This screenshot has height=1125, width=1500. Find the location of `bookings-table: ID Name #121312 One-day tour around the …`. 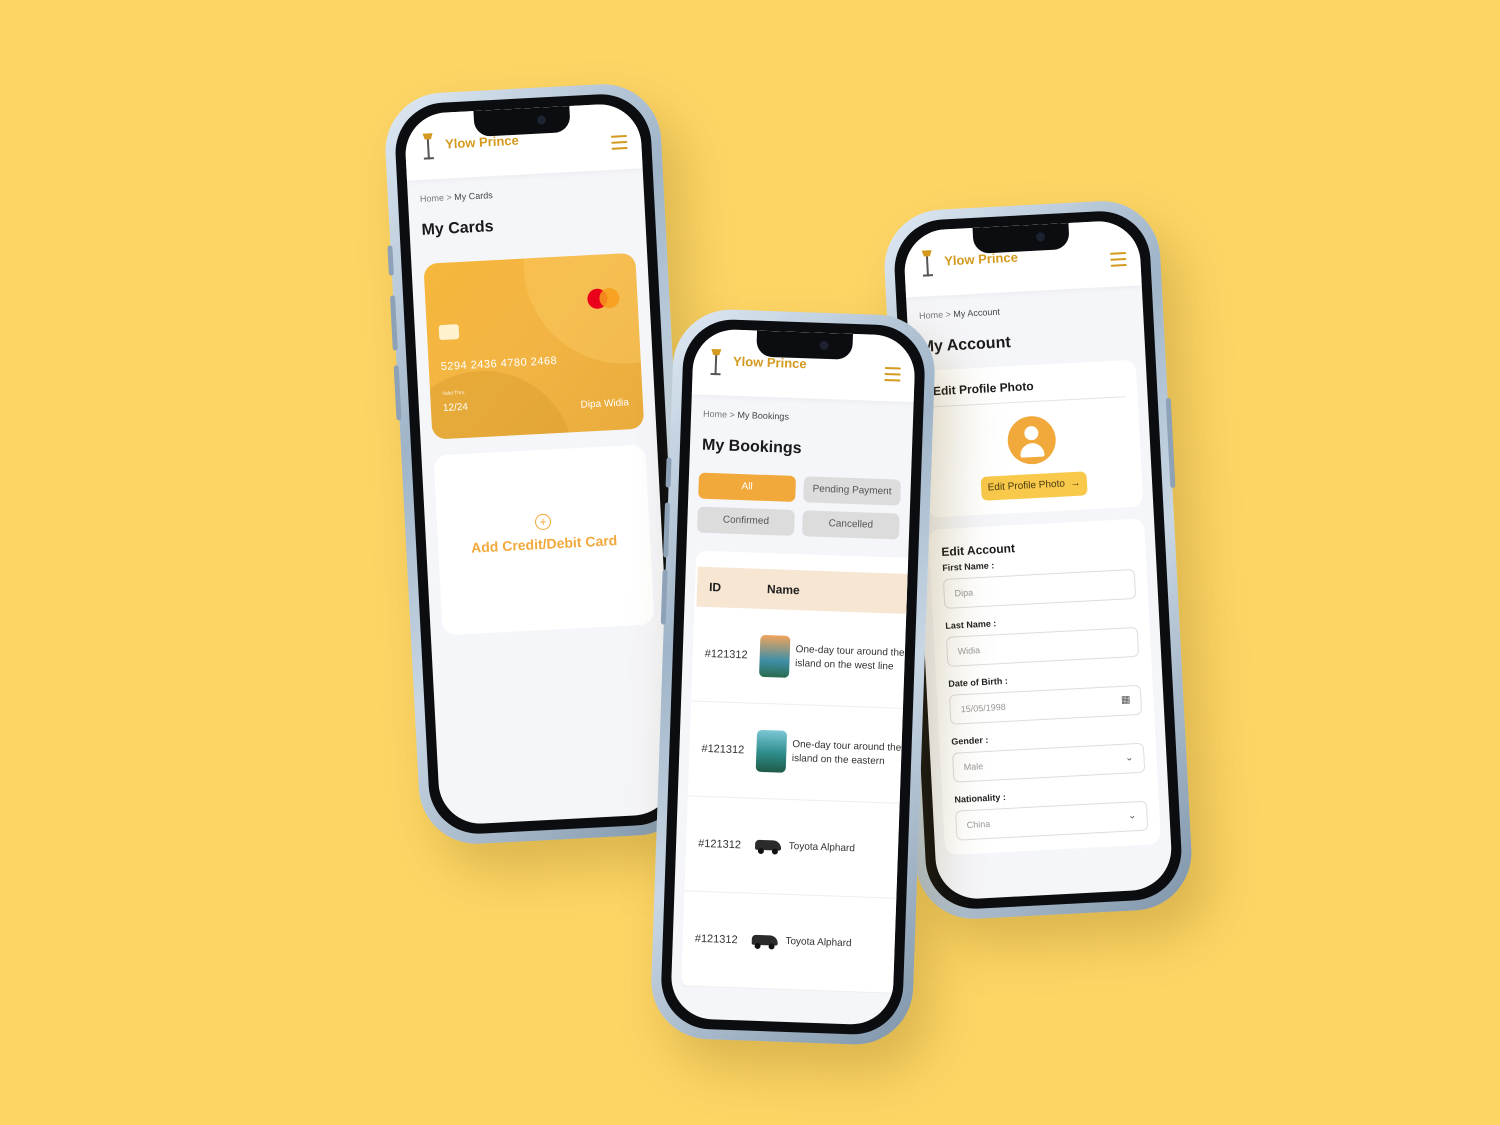

bookings-table: ID Name #121312 One-day tour around the … is located at coordinates (795, 772).